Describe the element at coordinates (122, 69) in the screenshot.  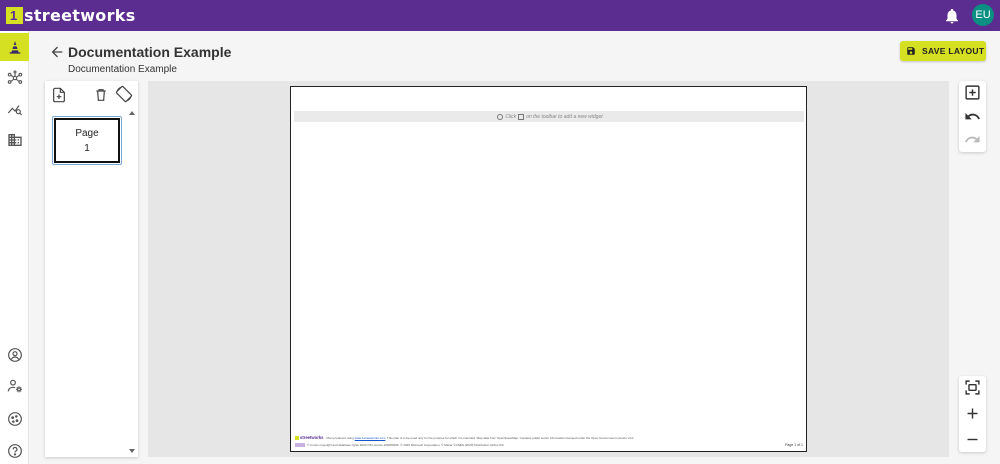
I see `page-subtitle: Documentation Example` at that location.